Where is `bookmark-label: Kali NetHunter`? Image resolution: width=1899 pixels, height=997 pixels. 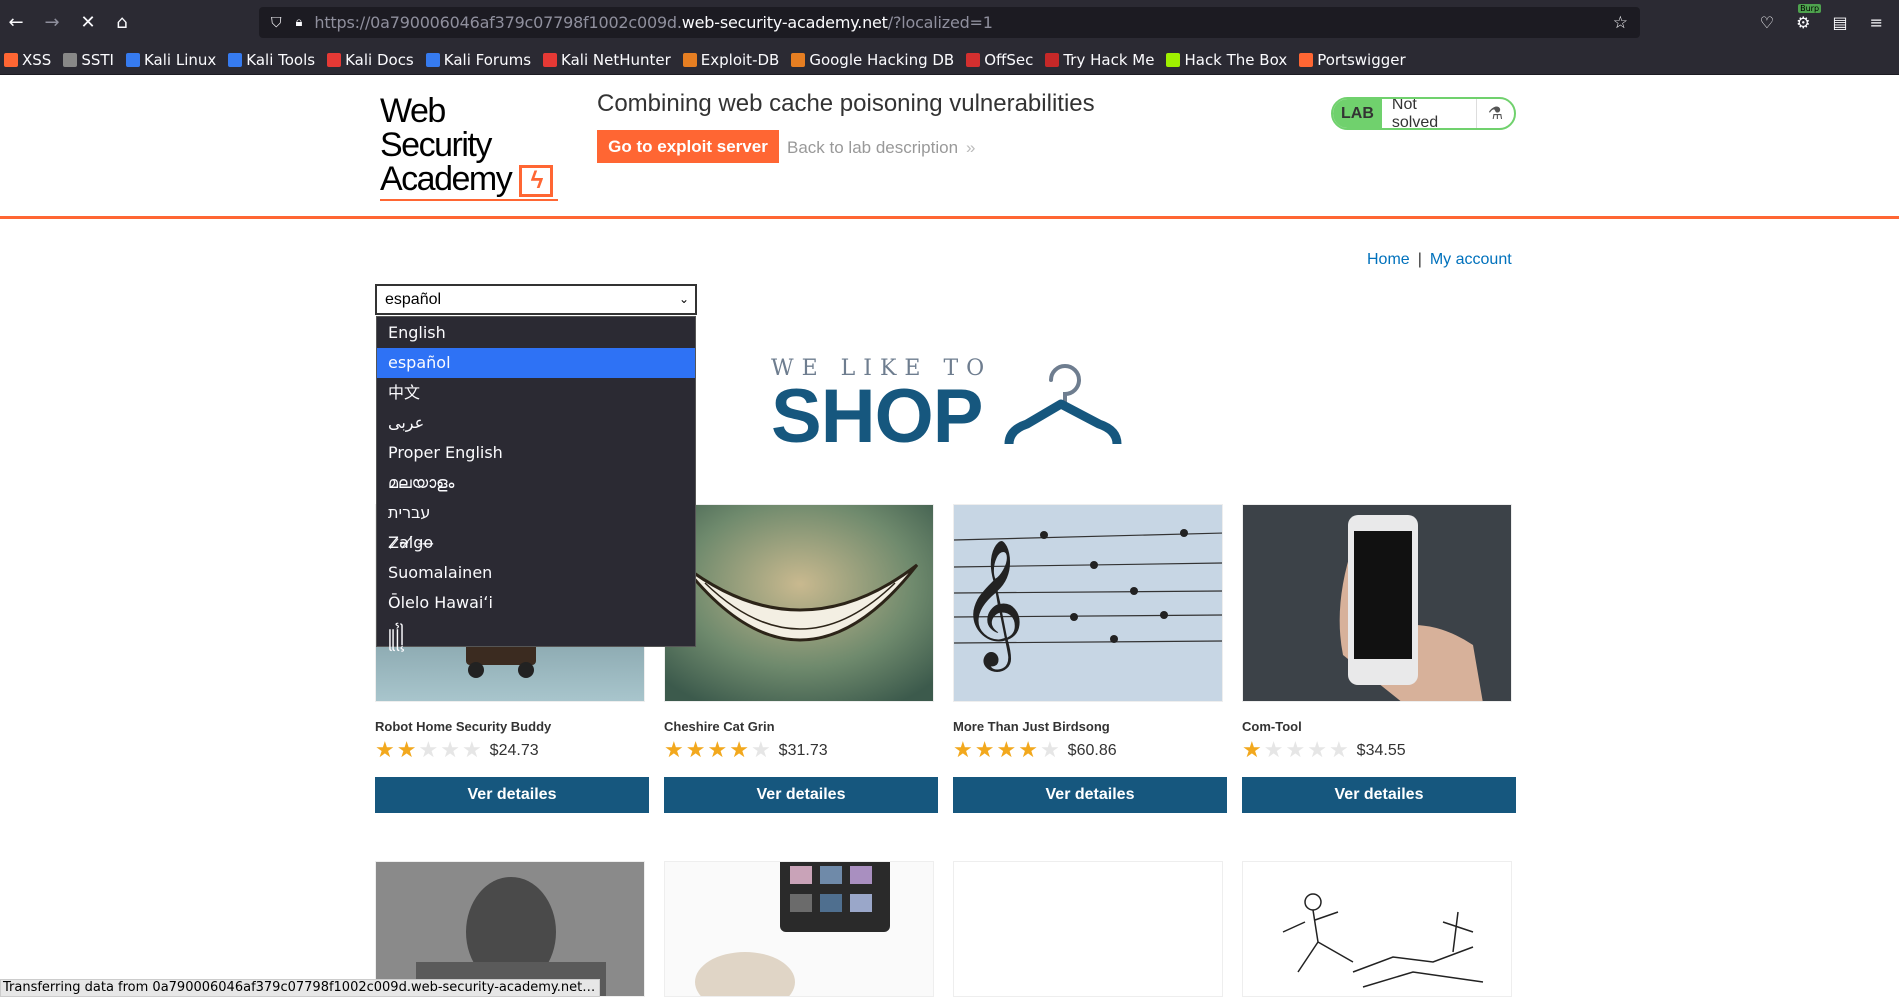
bookmark-label: Kali NetHunter is located at coordinates (616, 59).